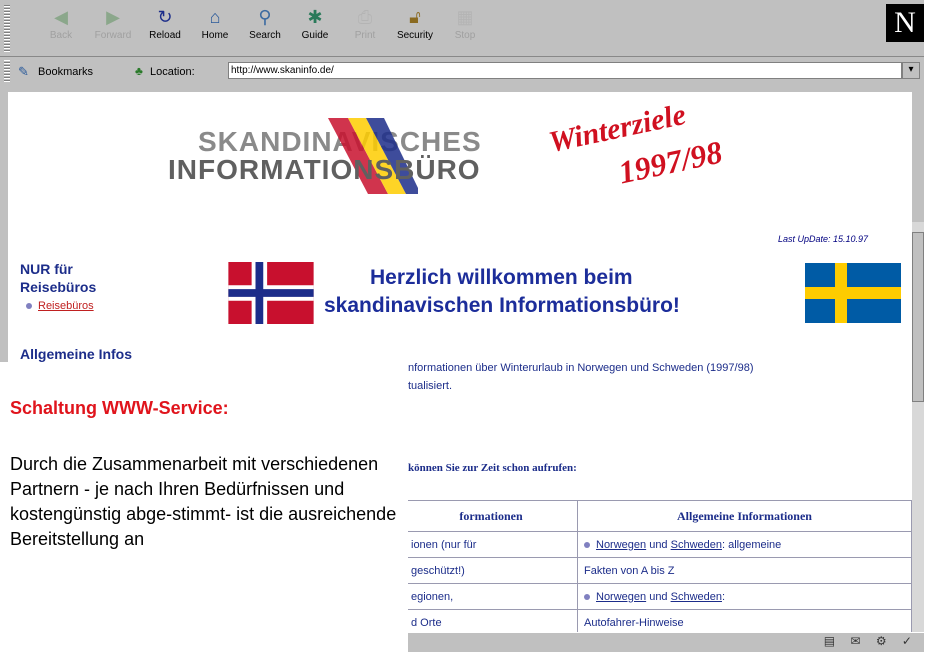 This screenshot has width=938, height=652. What do you see at coordinates (492, 468) in the screenshot?
I see `section-heading: können Sie zur Zeit schon aufrufen:` at bounding box center [492, 468].